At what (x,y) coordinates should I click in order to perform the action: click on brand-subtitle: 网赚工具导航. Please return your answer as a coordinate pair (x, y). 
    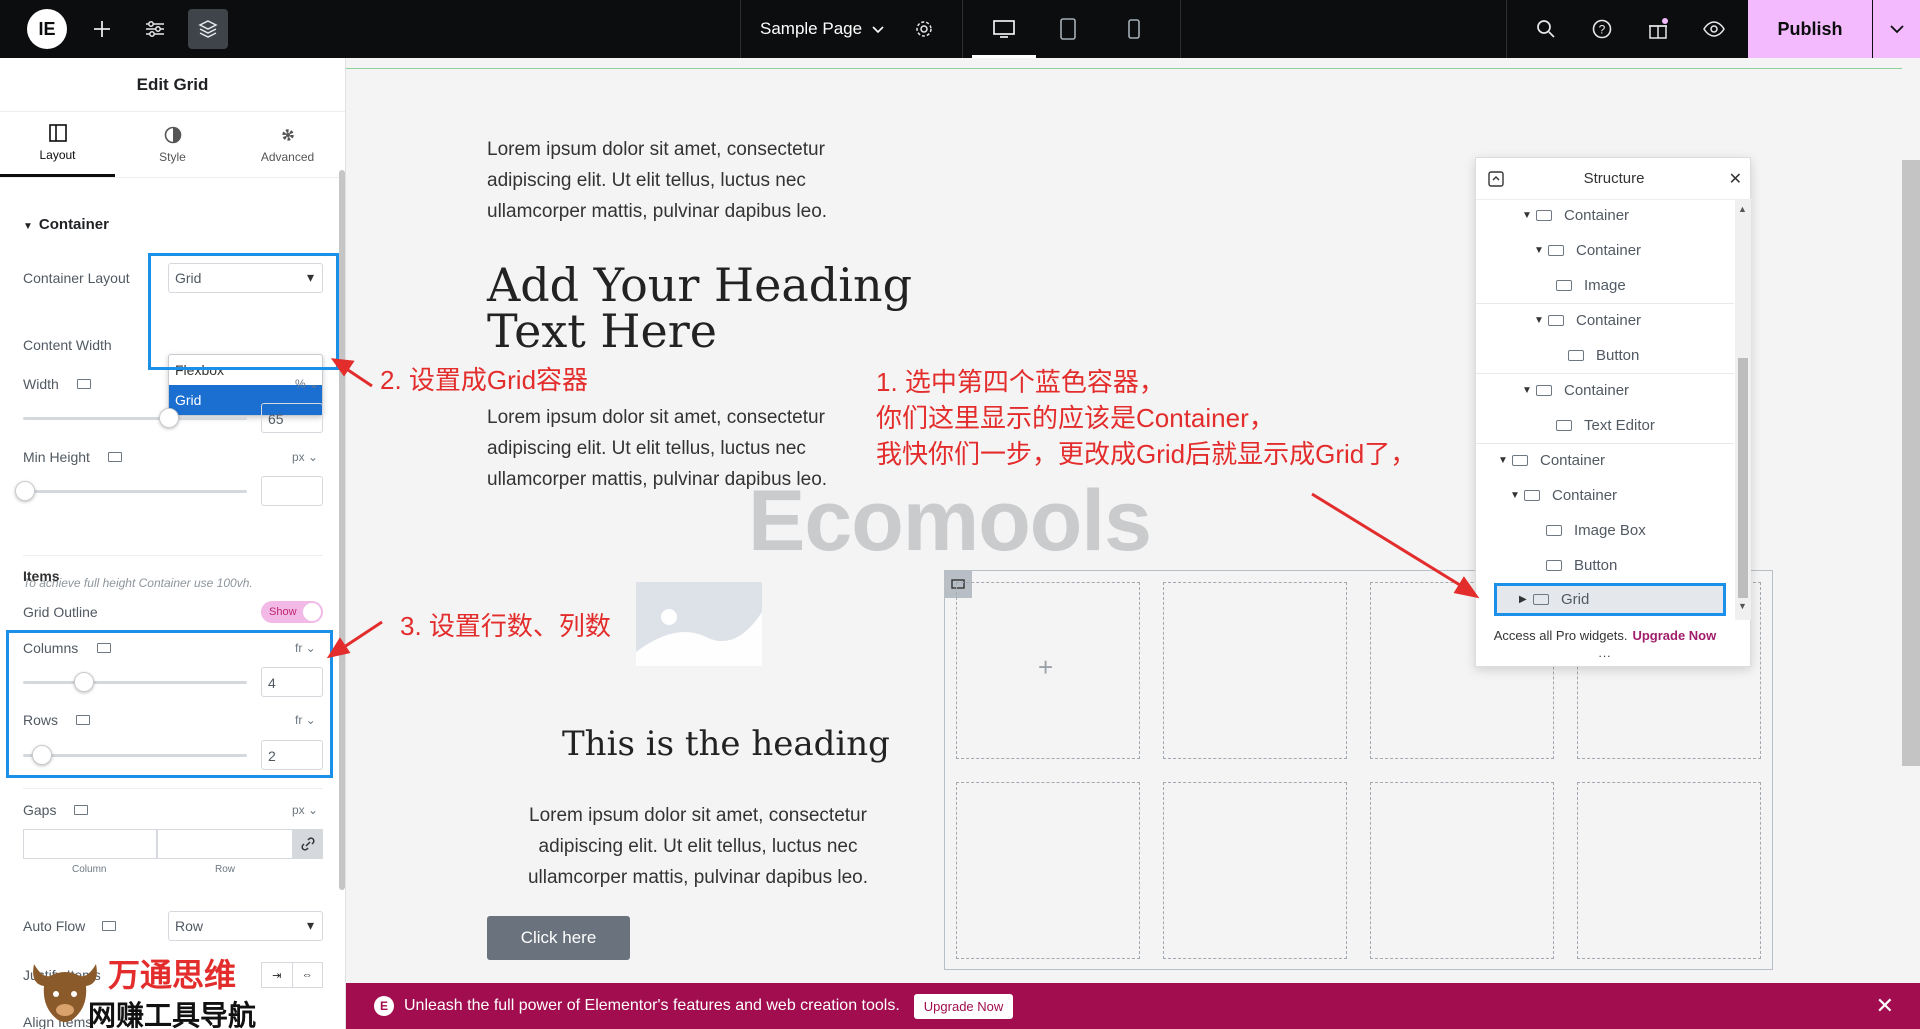
    Looking at the image, I should click on (172, 1014).